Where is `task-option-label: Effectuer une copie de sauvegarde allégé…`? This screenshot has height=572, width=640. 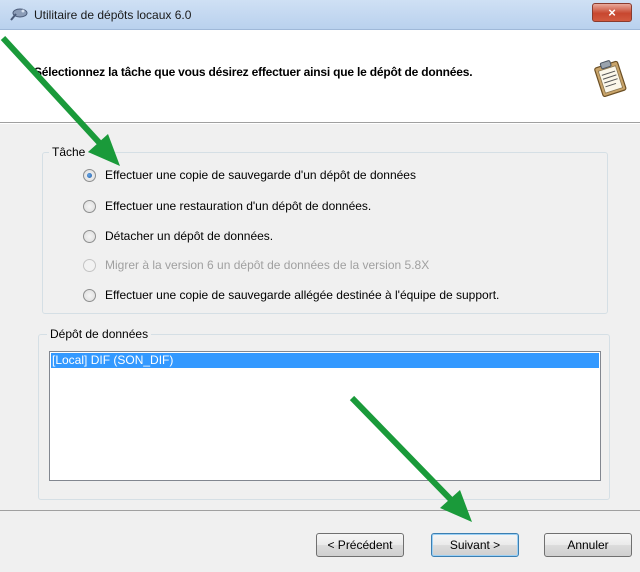 task-option-label: Effectuer une copie de sauvegarde allégé… is located at coordinates (302, 295).